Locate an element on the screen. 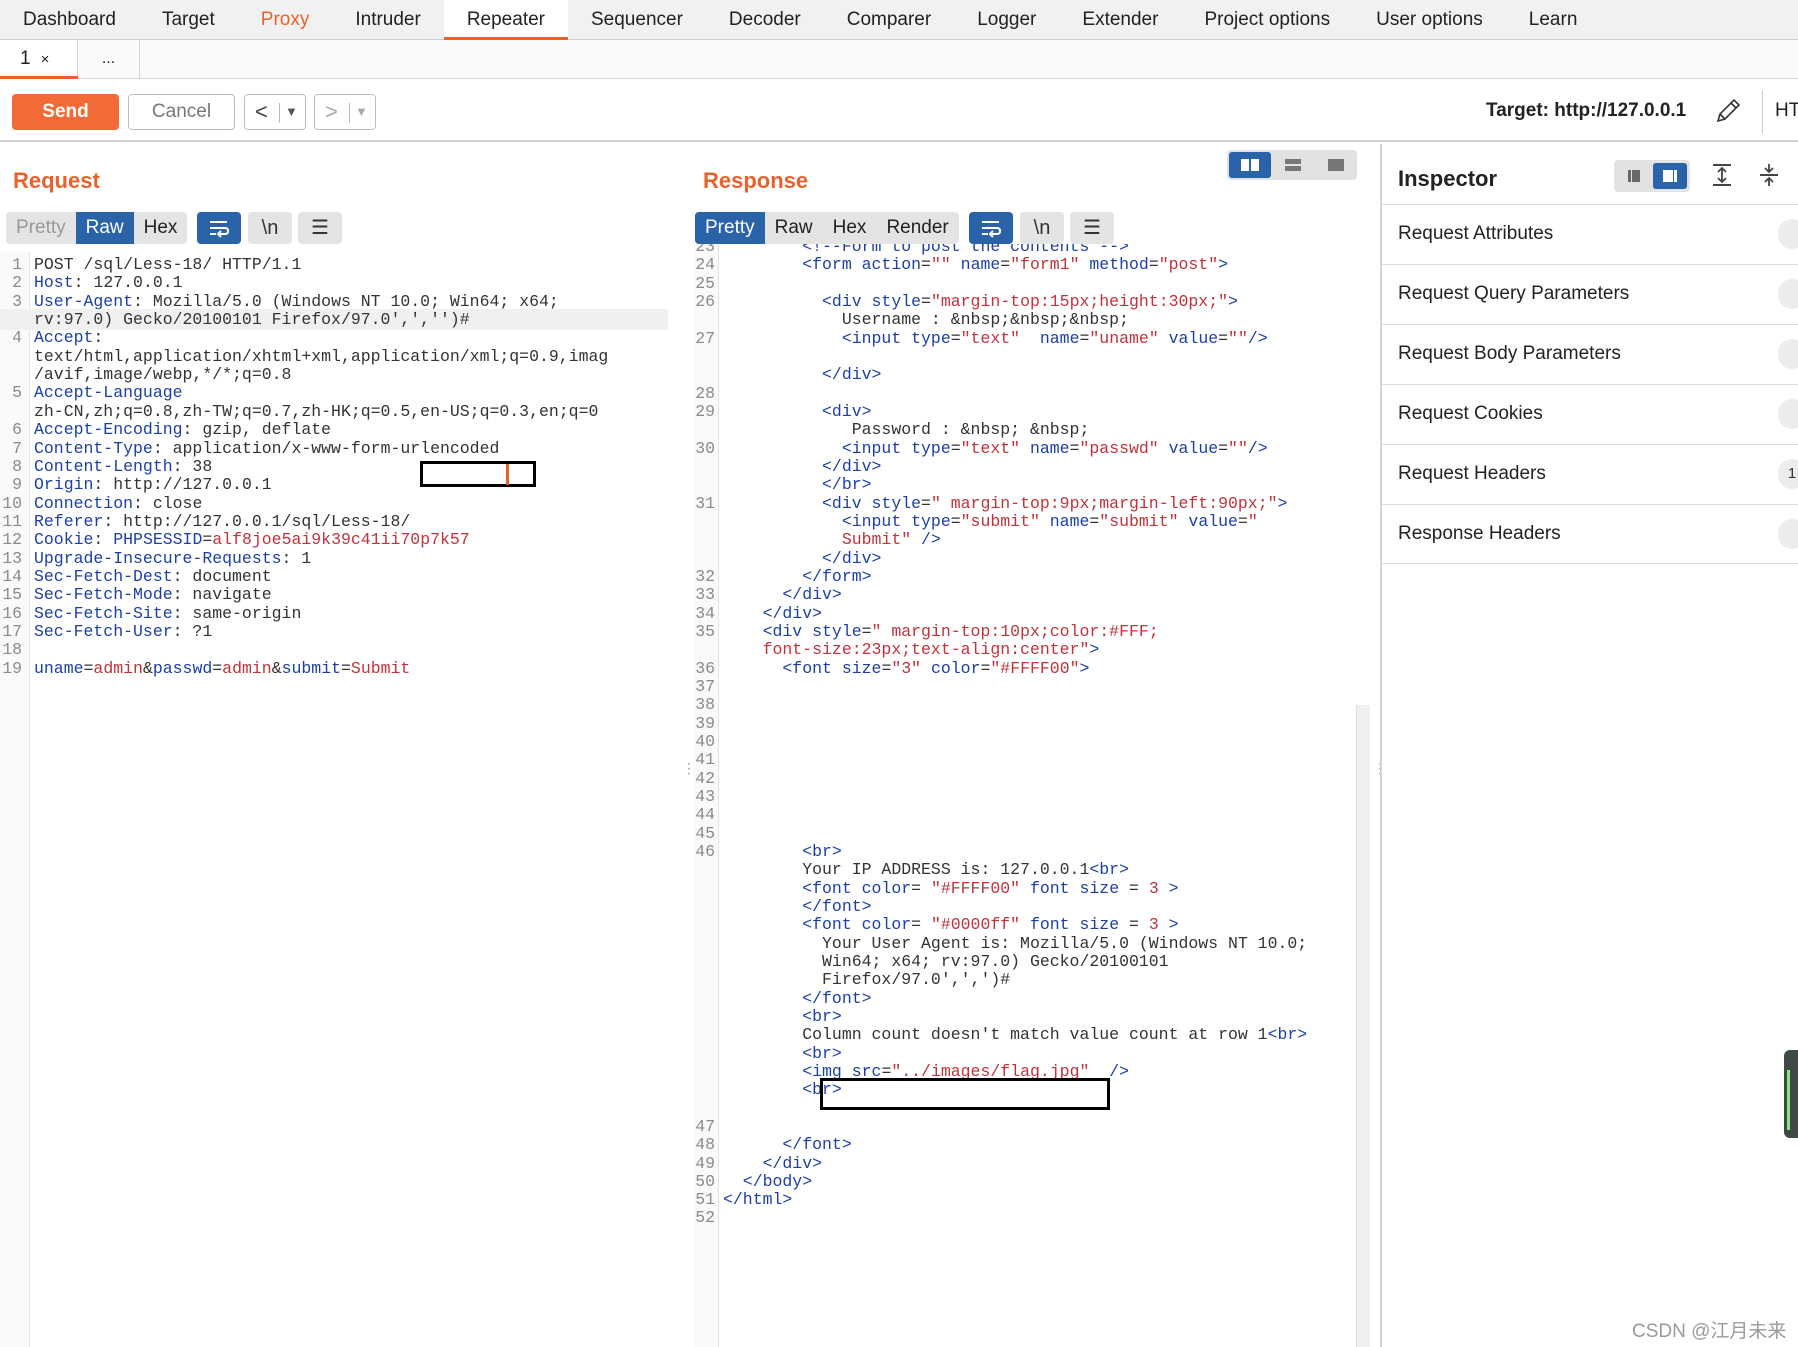 The image size is (1798, 1347). request-view-tabs: Pretty Raw Hex is located at coordinates (97, 228).